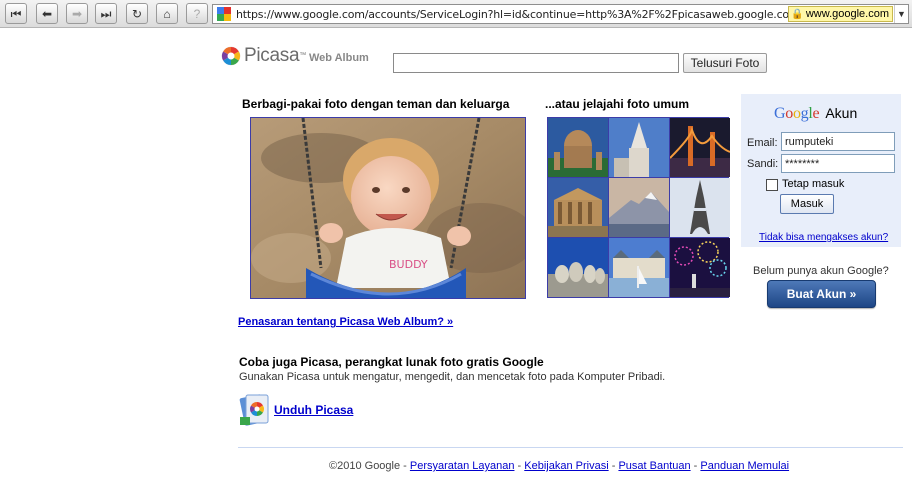 This screenshot has height=483, width=912. Describe the element at coordinates (77, 13) in the screenshot. I see `forward-icon: ➡` at that location.